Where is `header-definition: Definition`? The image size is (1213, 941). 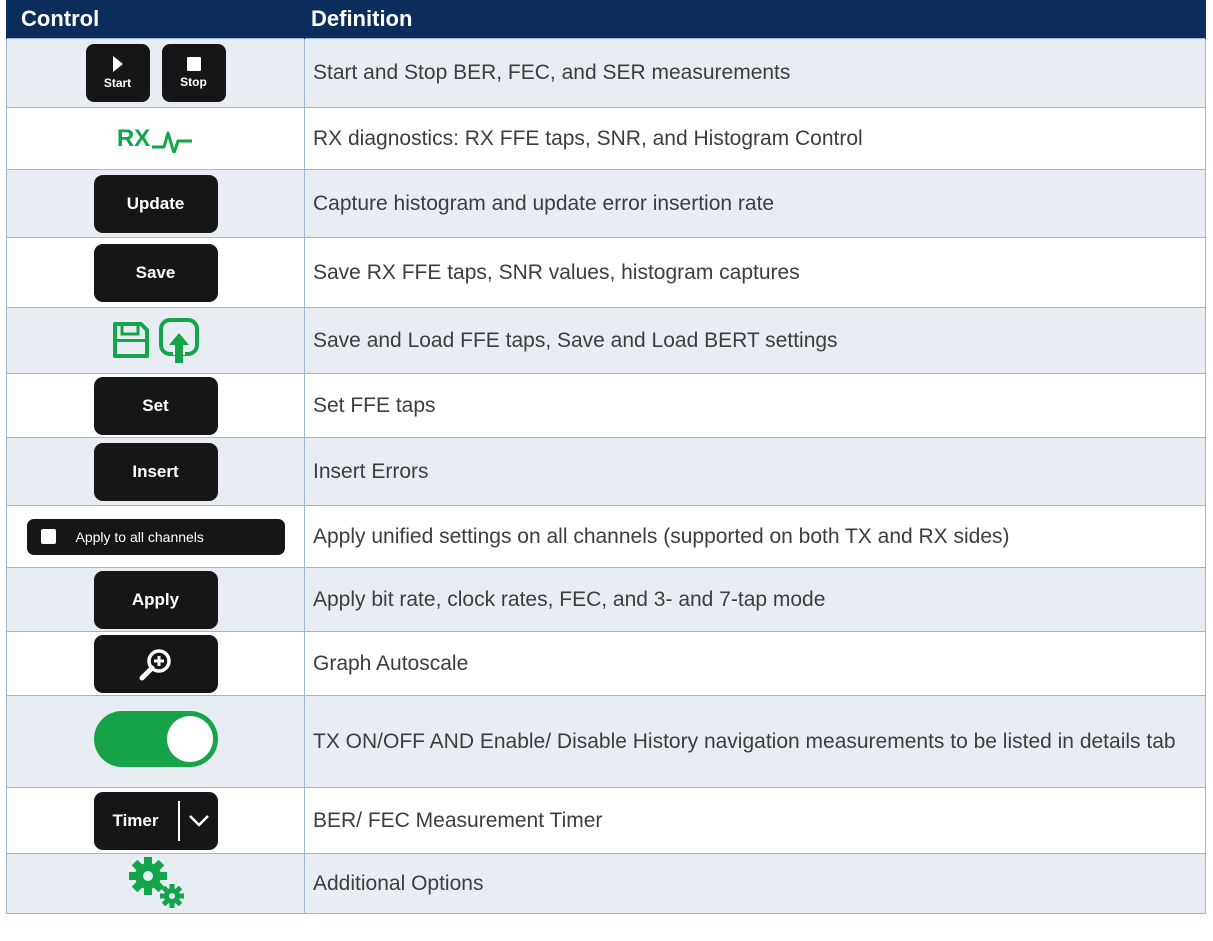
header-definition: Definition is located at coordinates (755, 19).